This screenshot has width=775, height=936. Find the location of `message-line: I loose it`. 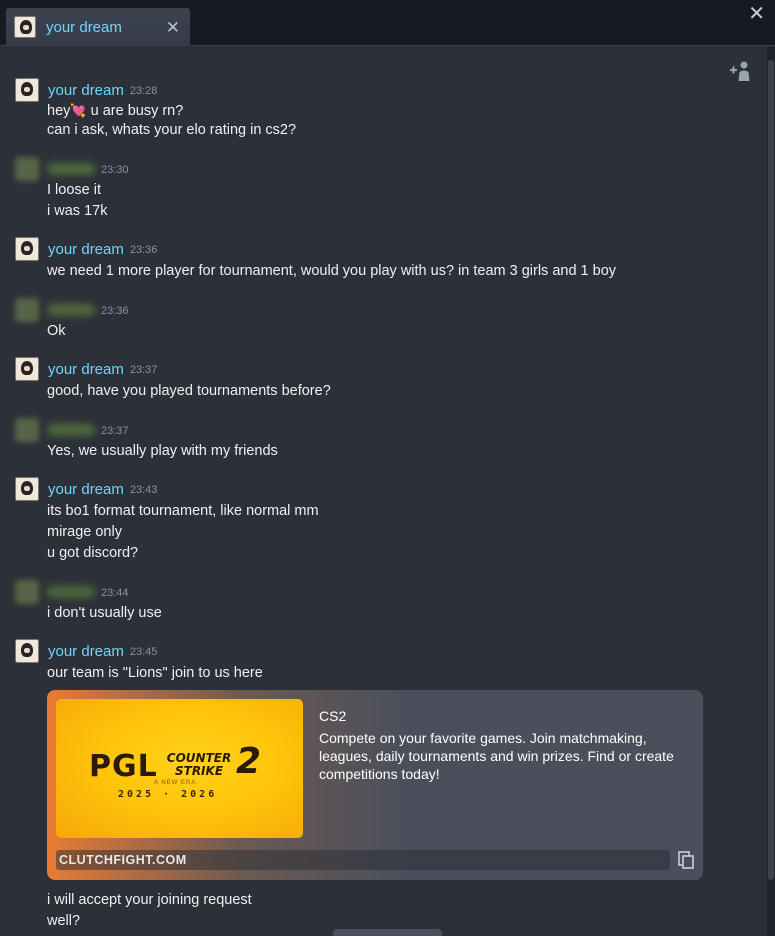

message-line: I loose it is located at coordinates (74, 190).